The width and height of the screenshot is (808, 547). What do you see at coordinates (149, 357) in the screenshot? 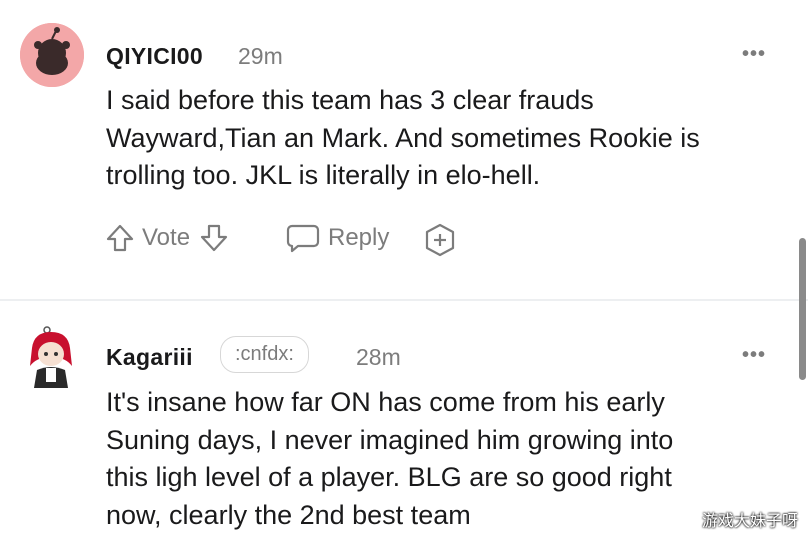
I see `username: Kagariii` at bounding box center [149, 357].